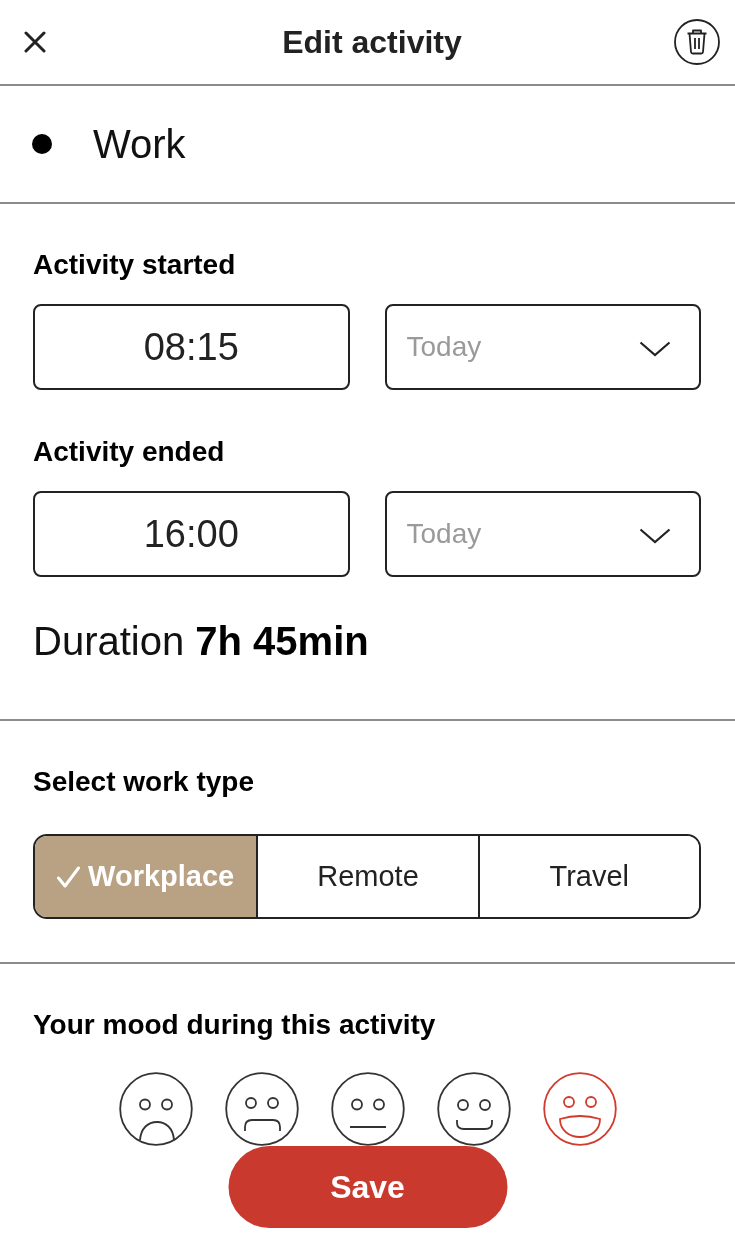  I want to click on save-button: Save, so click(367, 1187).